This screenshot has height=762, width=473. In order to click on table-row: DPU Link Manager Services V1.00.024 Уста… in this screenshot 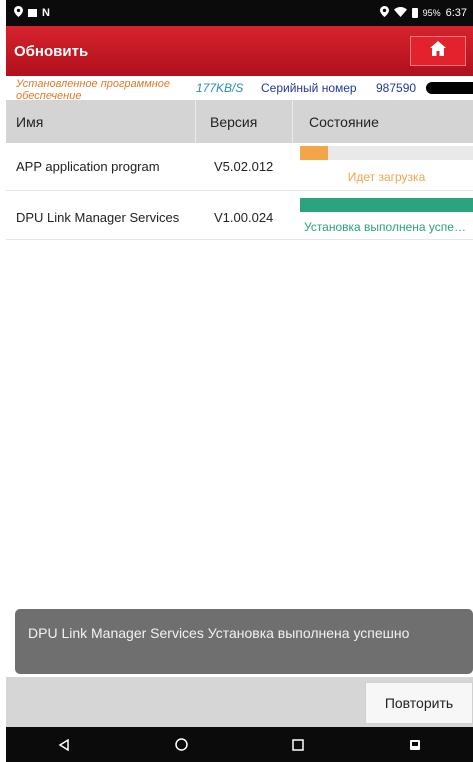, I will do `click(239, 216)`.